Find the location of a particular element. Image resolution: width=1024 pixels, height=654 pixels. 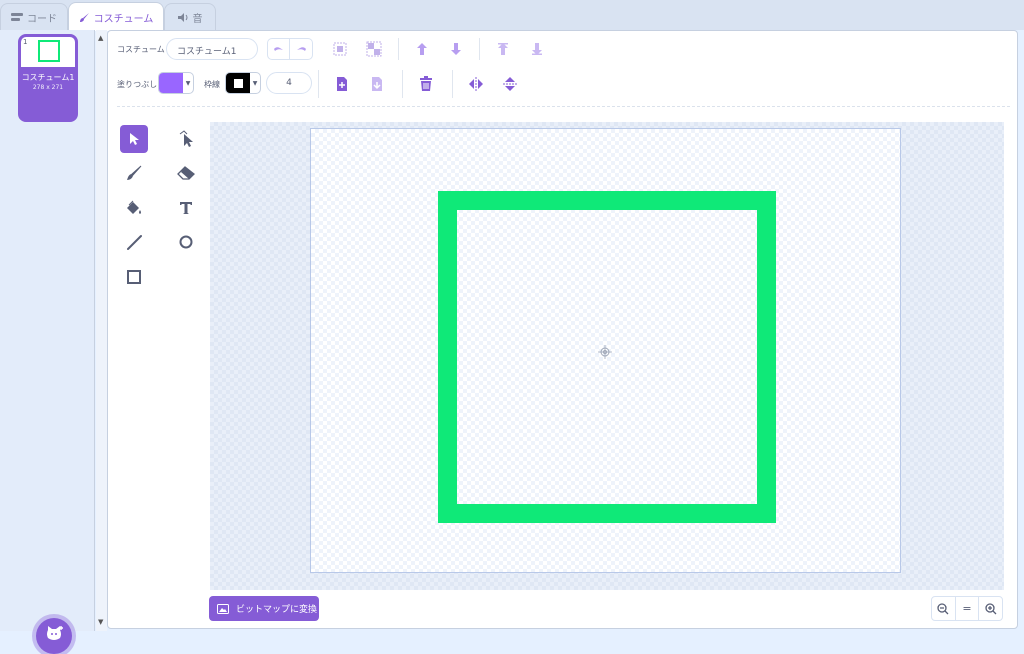

tab-sounds: 音 is located at coordinates (190, 17).